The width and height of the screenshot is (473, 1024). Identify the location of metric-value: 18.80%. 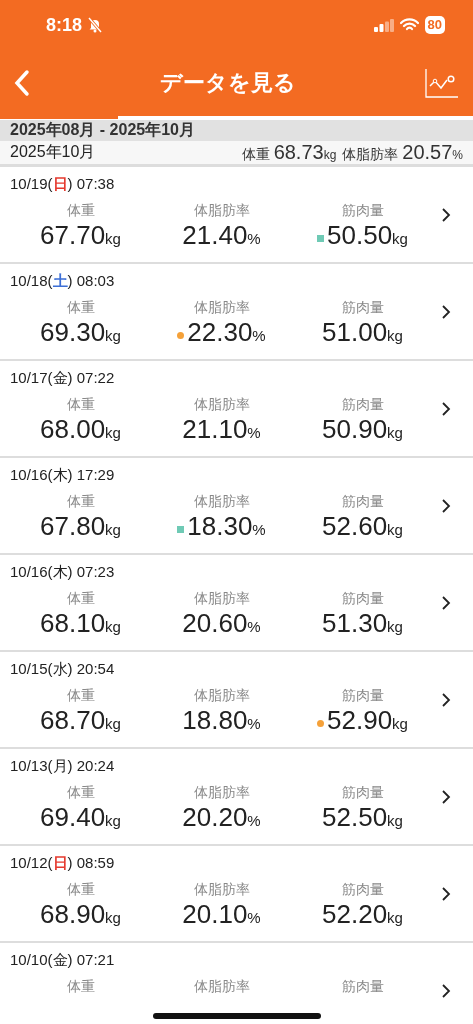
(221, 720).